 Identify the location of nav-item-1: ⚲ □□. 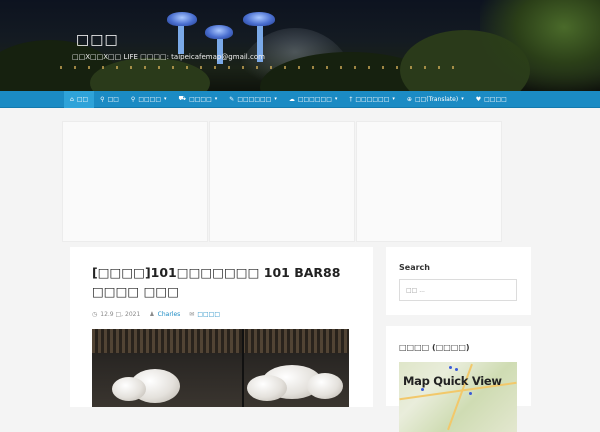
(109, 99).